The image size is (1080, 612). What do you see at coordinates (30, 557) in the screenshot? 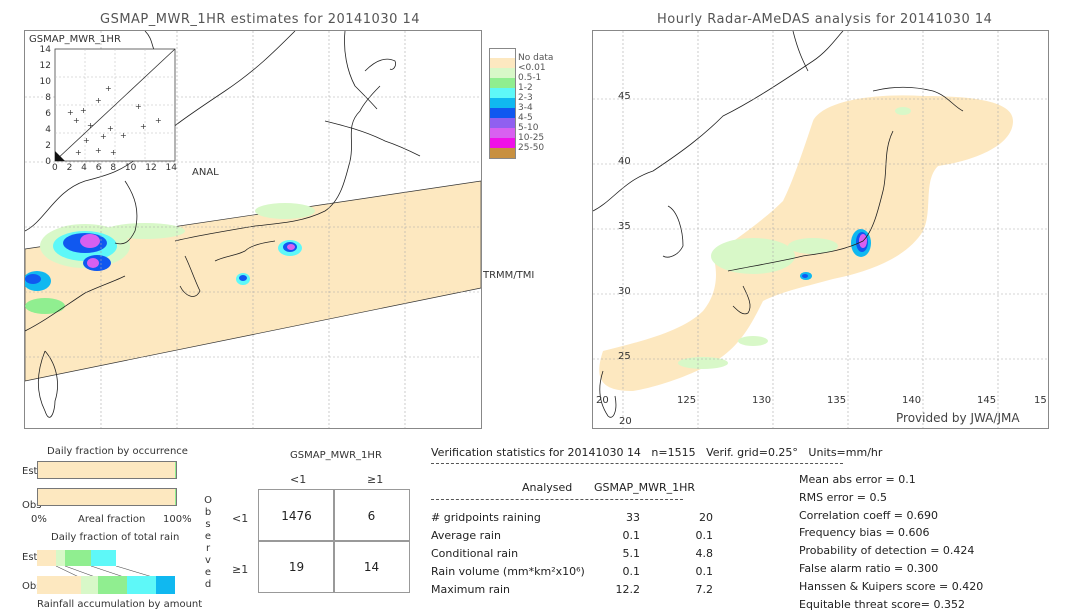
I see `total-rain-est-label: Est` at bounding box center [30, 557].